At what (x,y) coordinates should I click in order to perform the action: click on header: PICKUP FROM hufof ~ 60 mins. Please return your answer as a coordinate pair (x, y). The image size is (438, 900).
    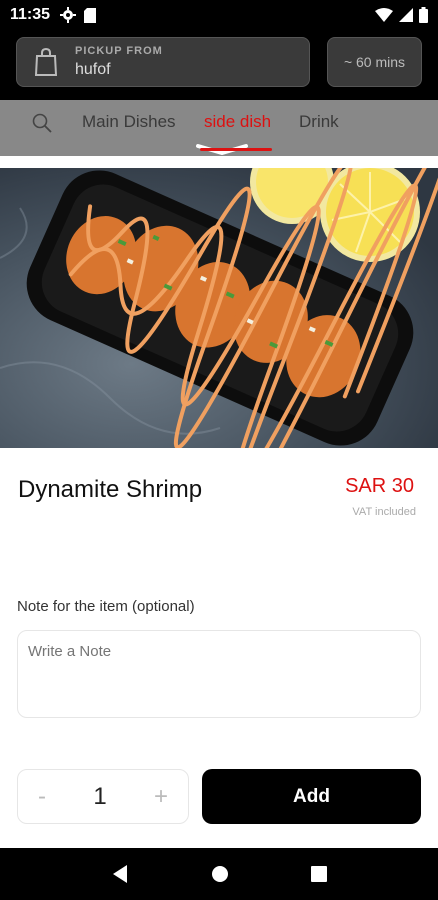
    Looking at the image, I should click on (219, 65).